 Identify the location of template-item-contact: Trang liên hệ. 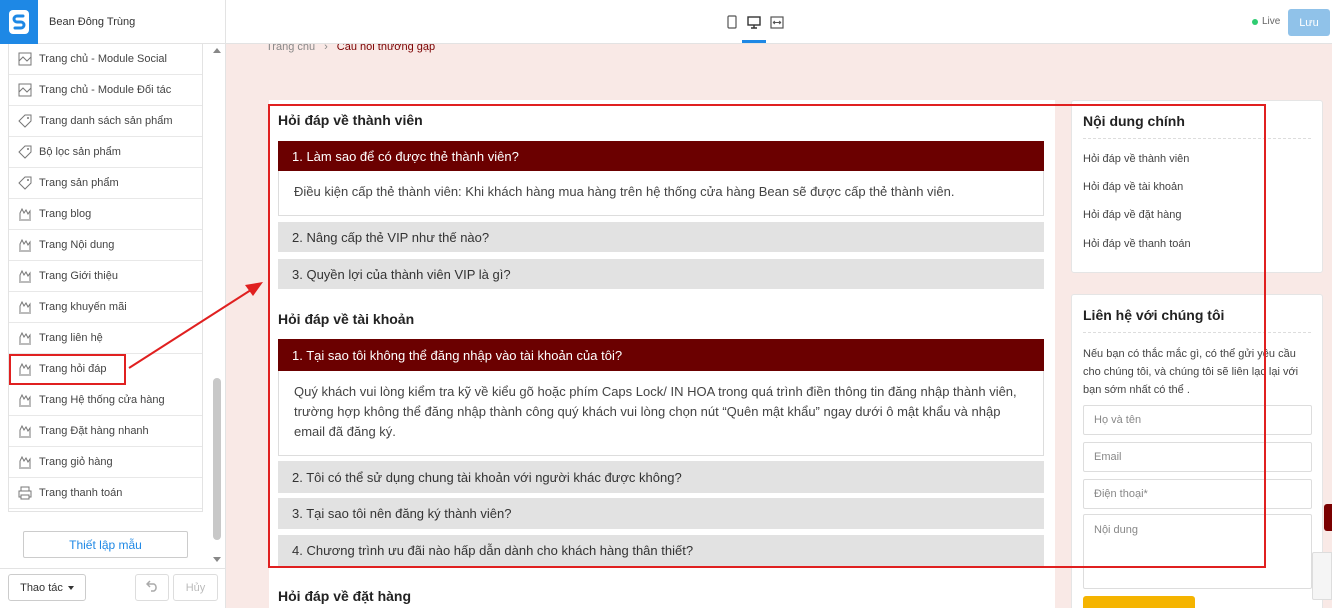
(105, 338).